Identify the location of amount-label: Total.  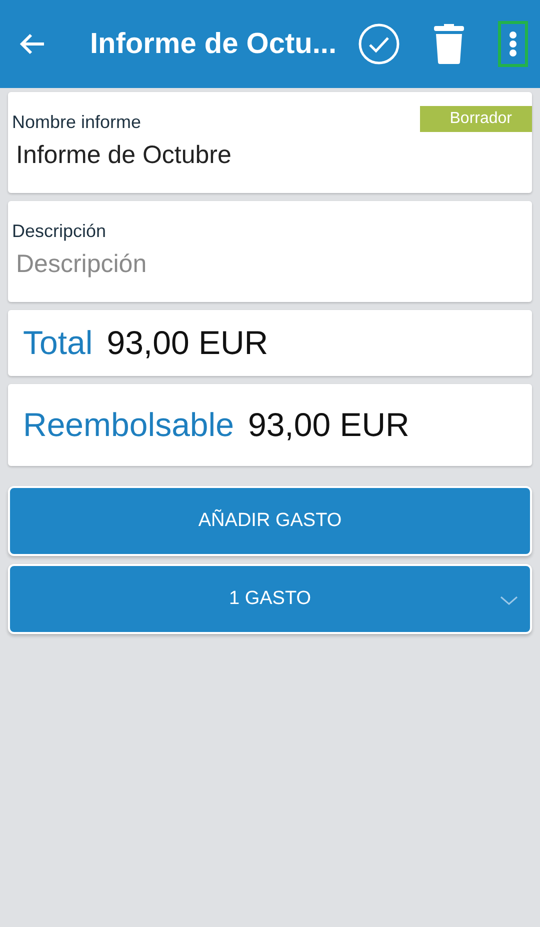
(58, 343).